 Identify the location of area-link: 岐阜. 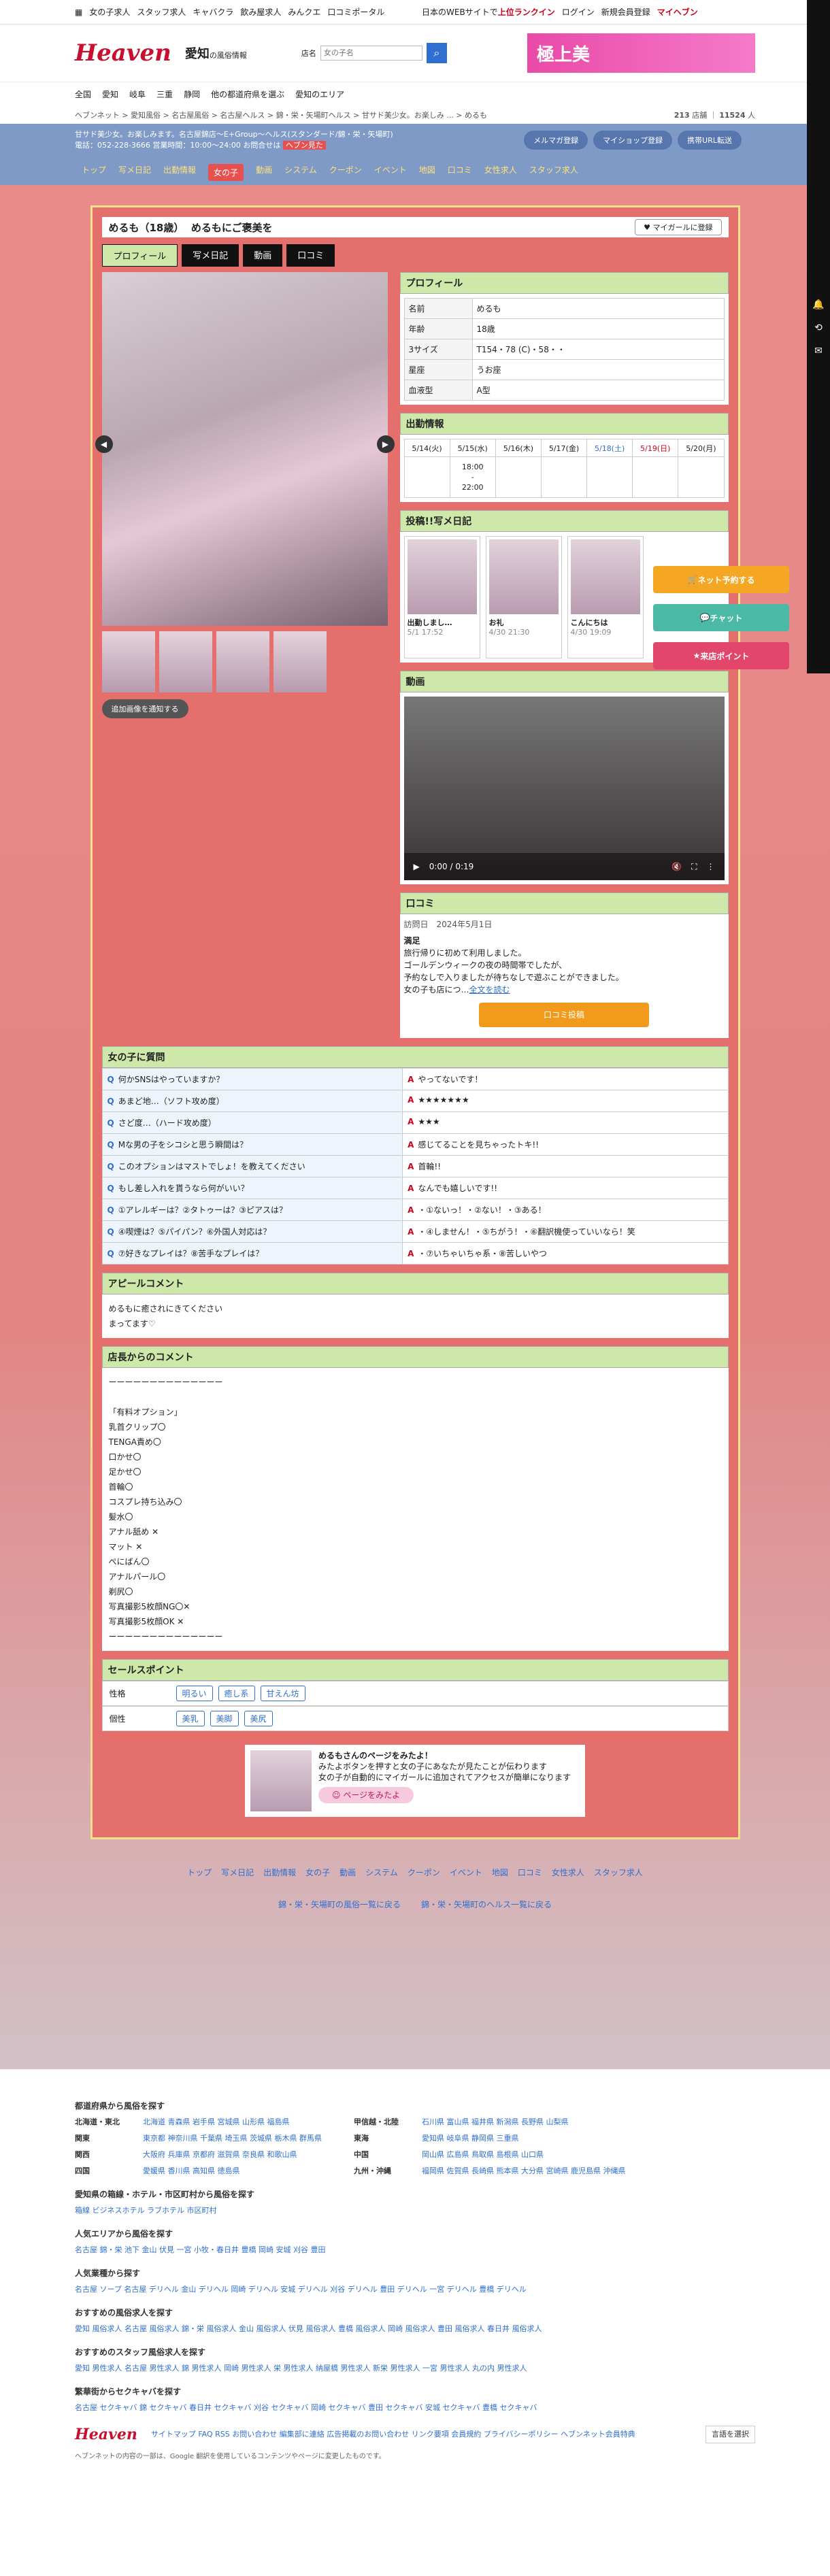
(137, 94).